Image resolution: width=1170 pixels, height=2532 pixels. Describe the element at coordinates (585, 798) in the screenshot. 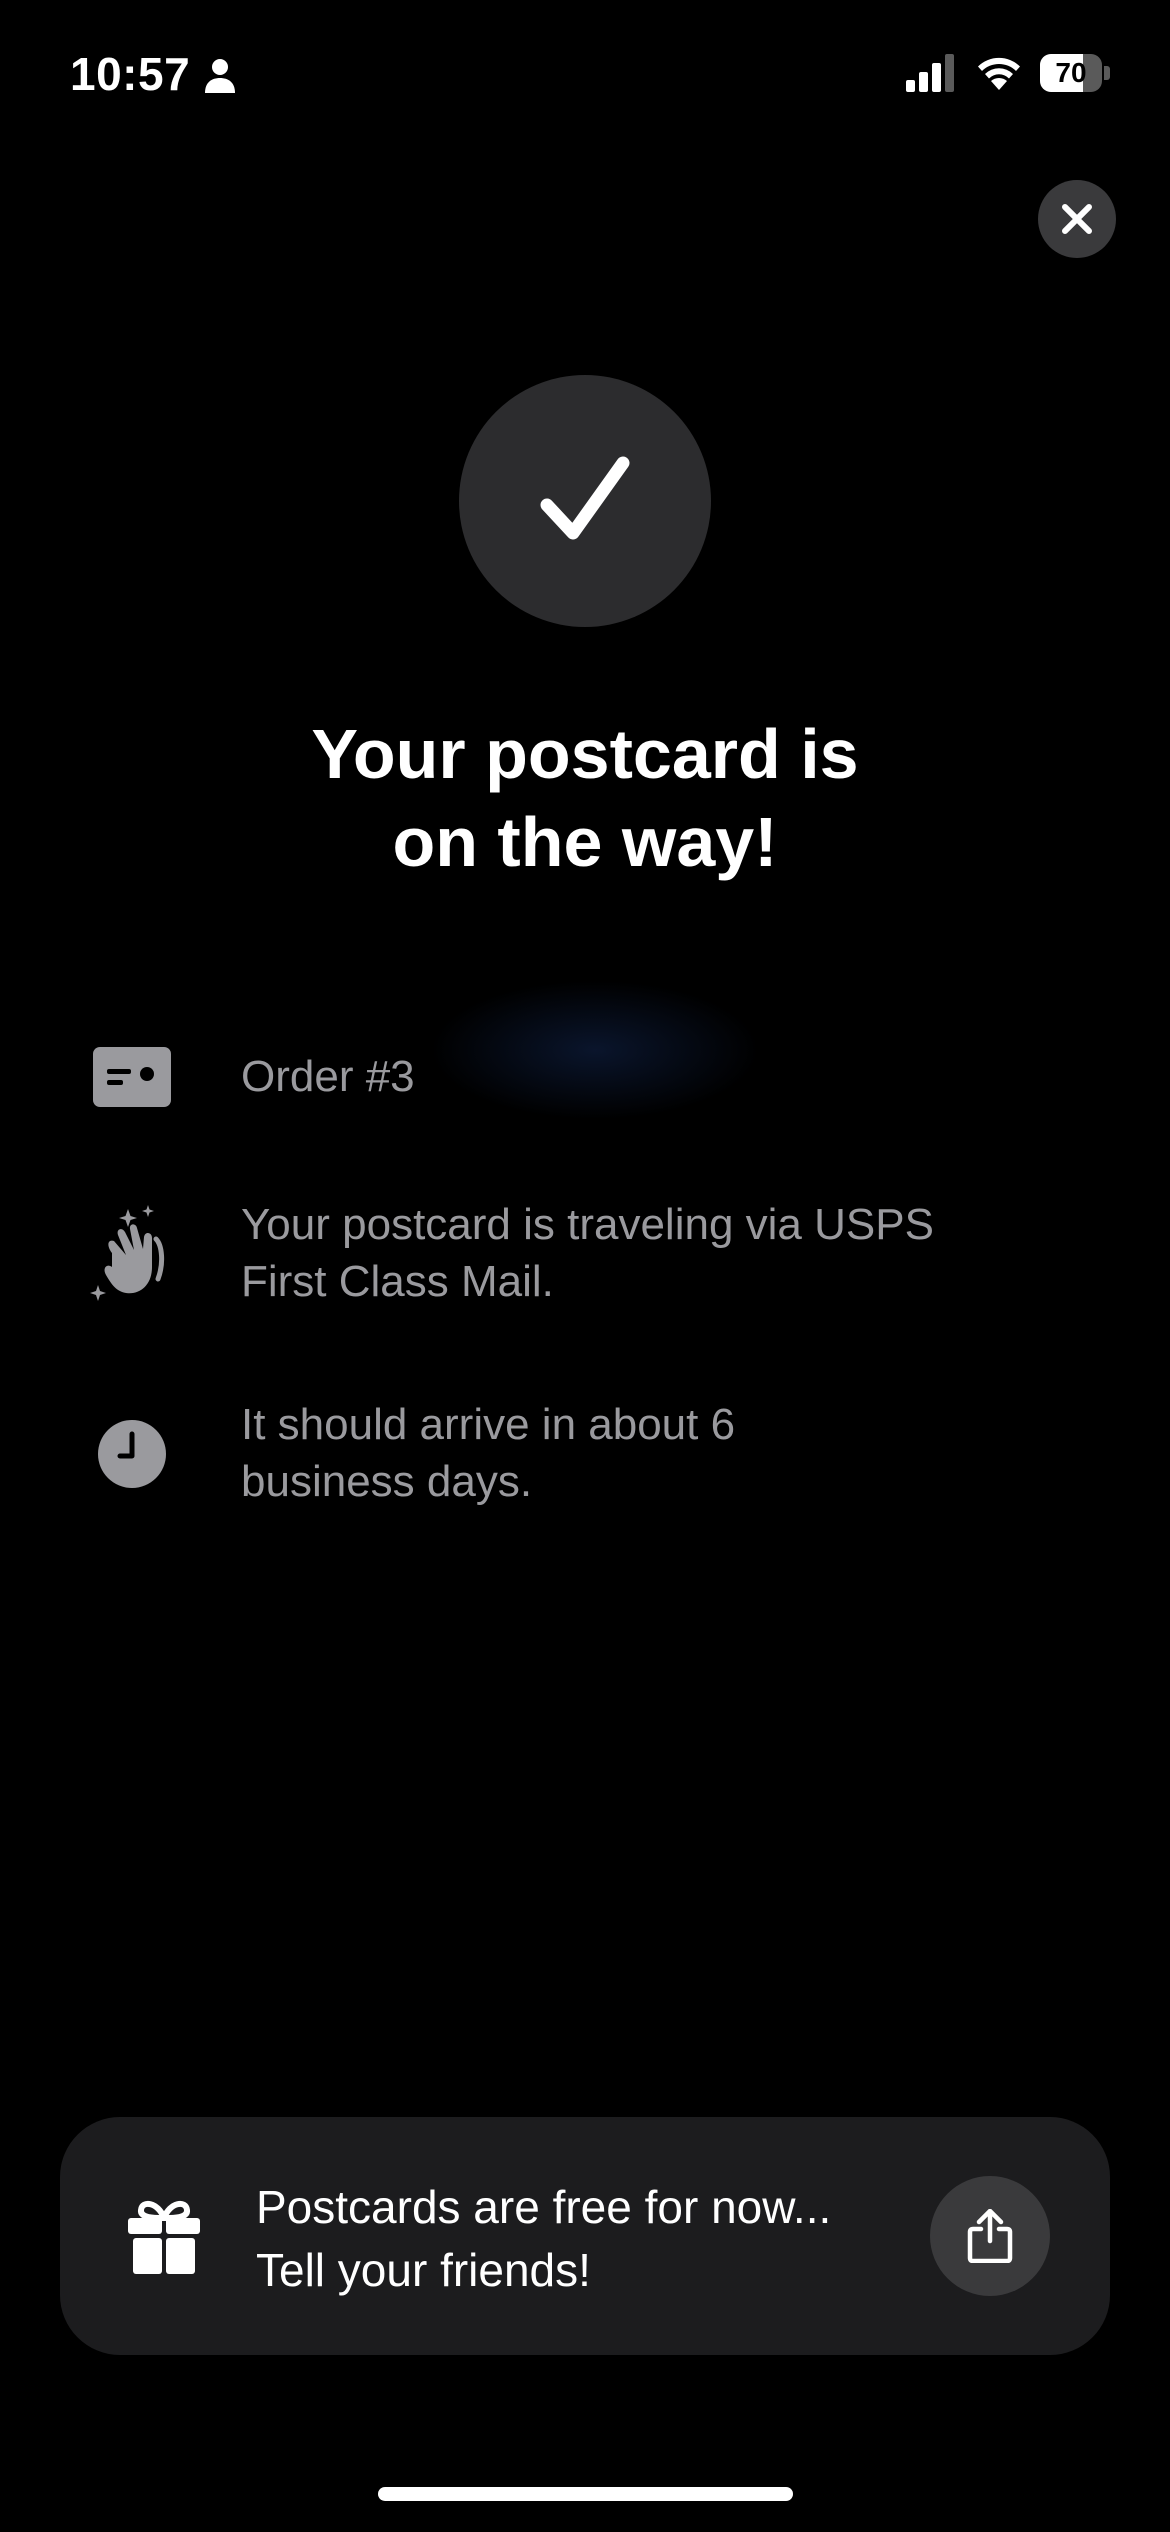

I see `page-title: Your postcard is on the way!` at that location.